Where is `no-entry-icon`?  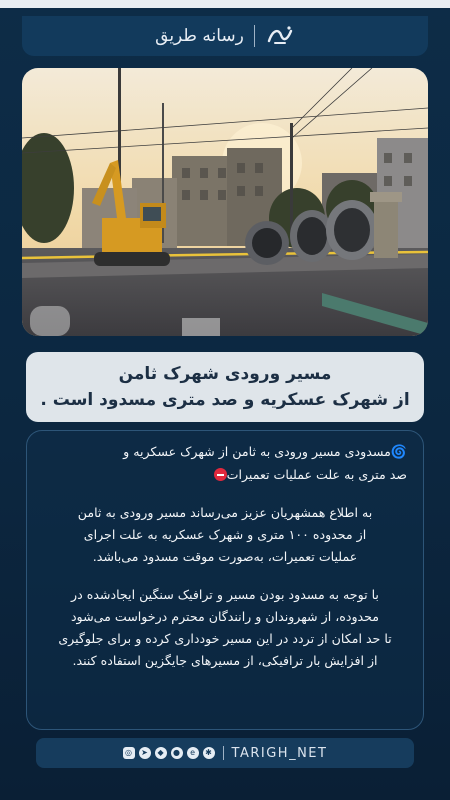 no-entry-icon is located at coordinates (220, 474).